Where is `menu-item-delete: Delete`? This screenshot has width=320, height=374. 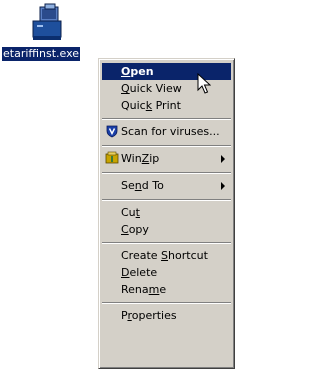
menu-item-delete: Delete is located at coordinates (166, 272).